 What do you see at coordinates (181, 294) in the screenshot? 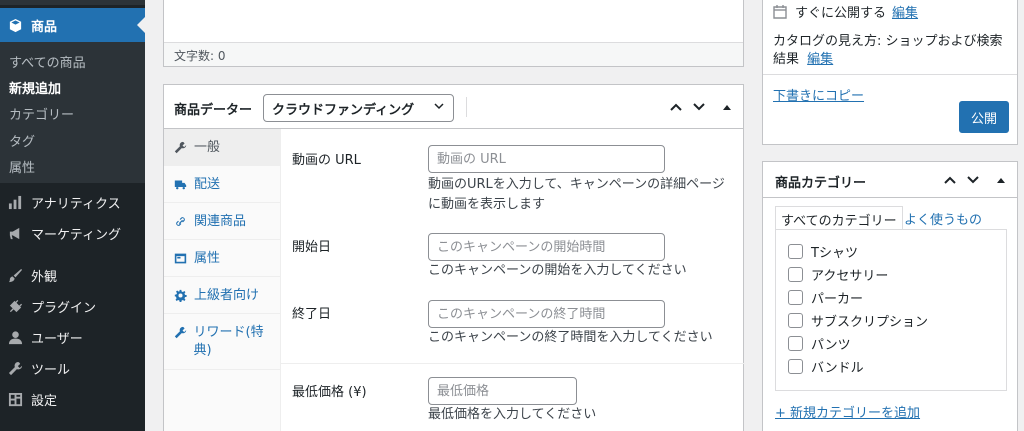
I see `gear-icon` at bounding box center [181, 294].